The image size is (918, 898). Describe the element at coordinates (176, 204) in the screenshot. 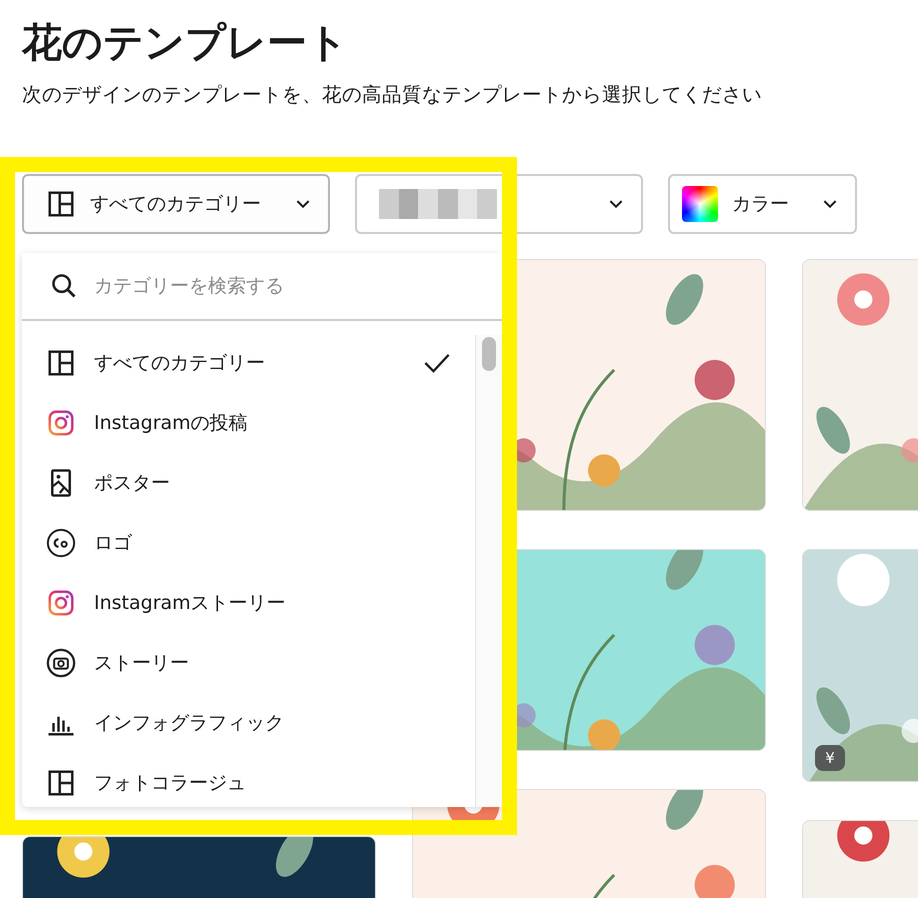

I see `category-filter-button: すべてのカテゴリー` at that location.